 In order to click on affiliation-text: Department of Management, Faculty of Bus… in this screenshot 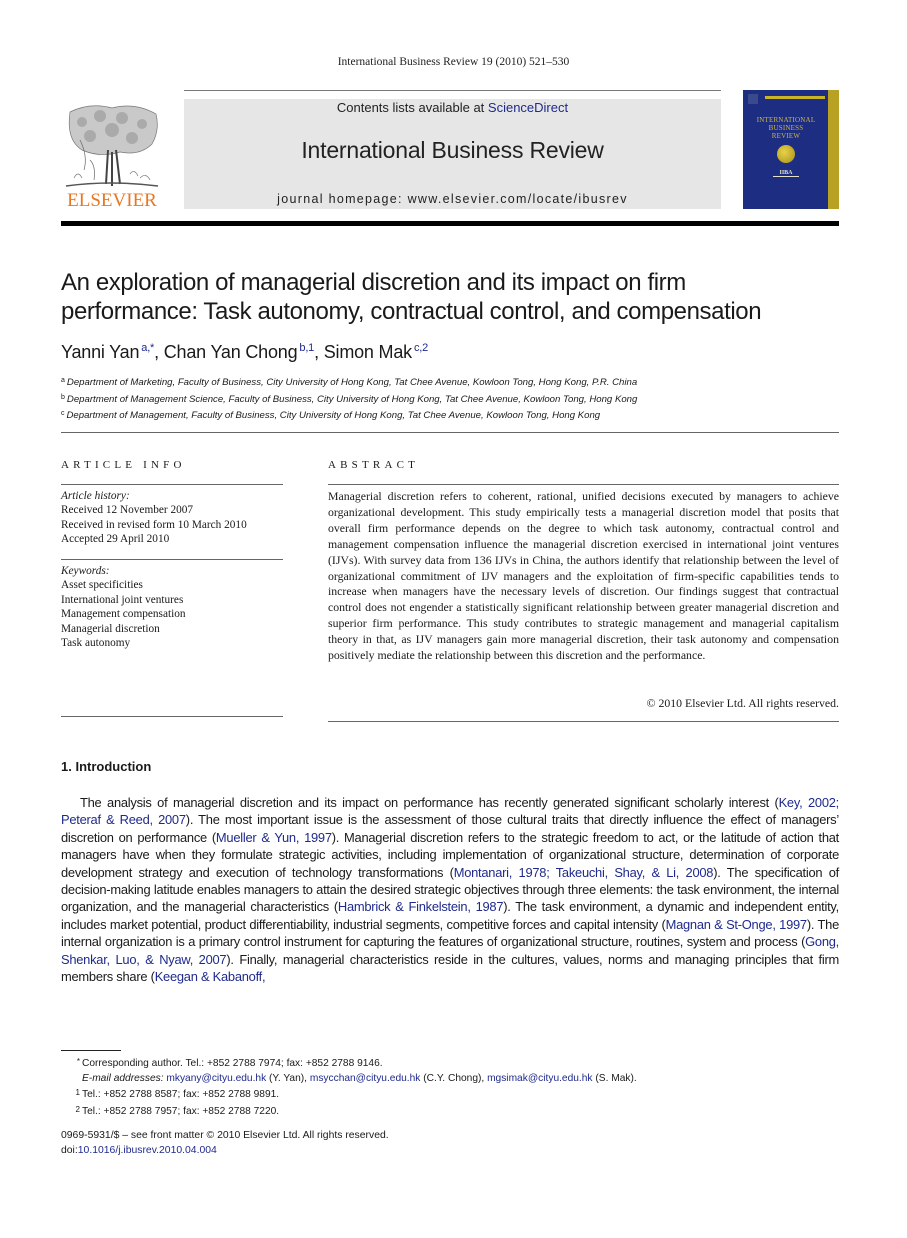, I will do `click(333, 415)`.